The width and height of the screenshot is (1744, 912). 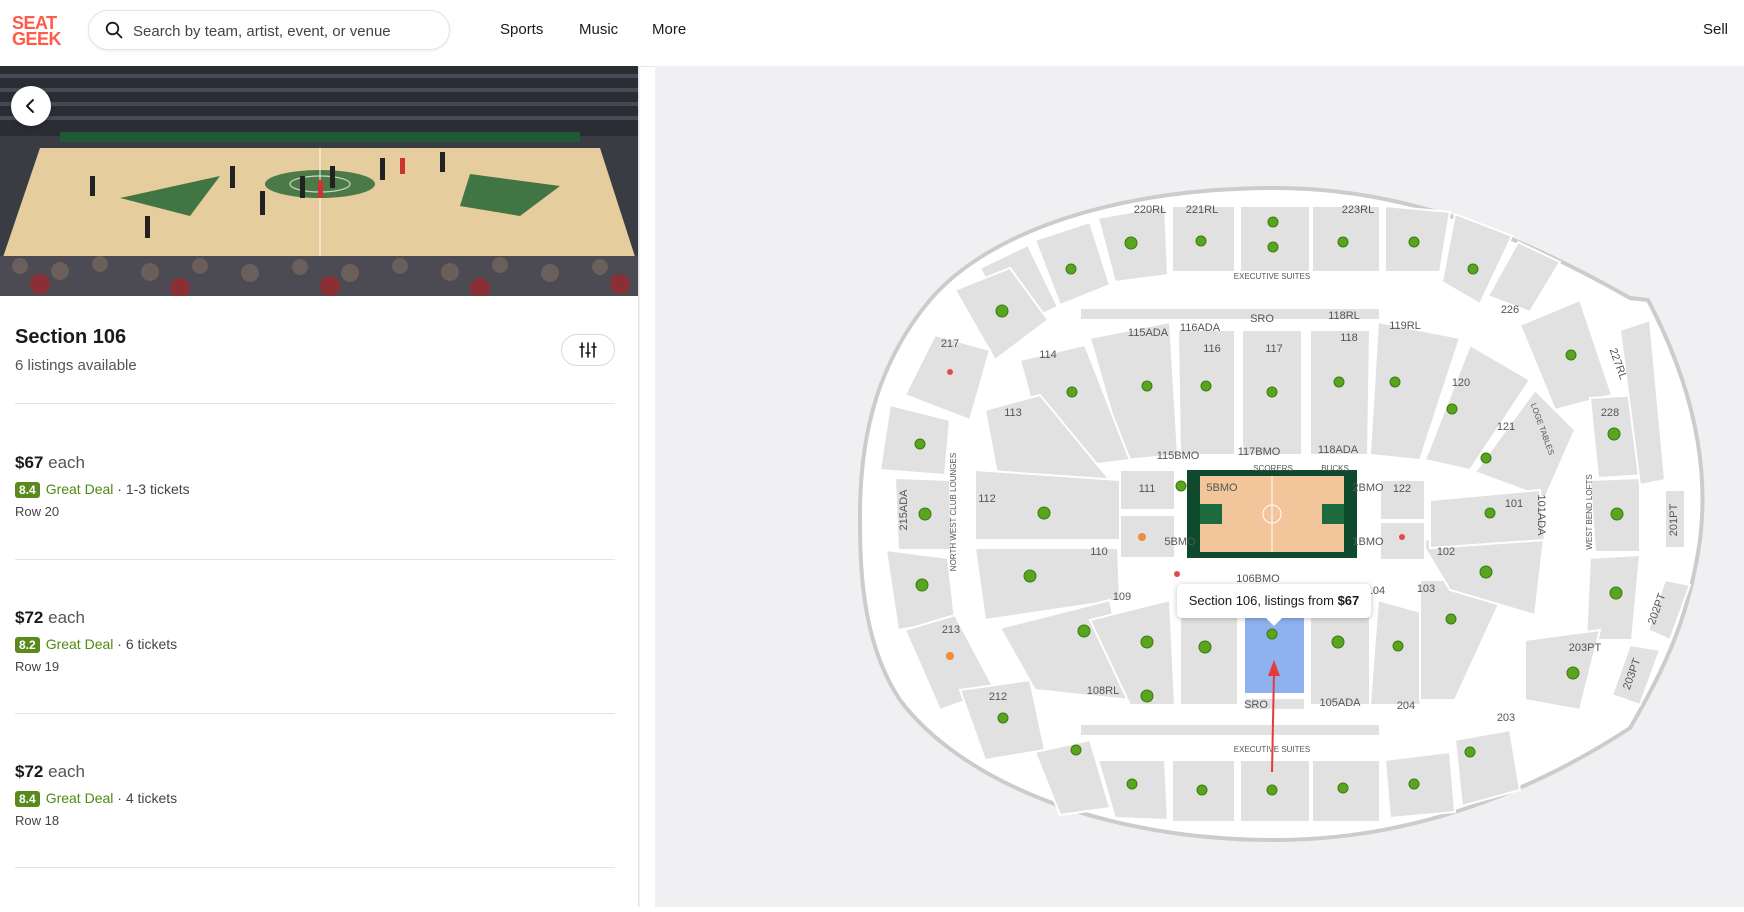 What do you see at coordinates (1368, 488) in the screenshot?
I see `label-section: 2BMO` at bounding box center [1368, 488].